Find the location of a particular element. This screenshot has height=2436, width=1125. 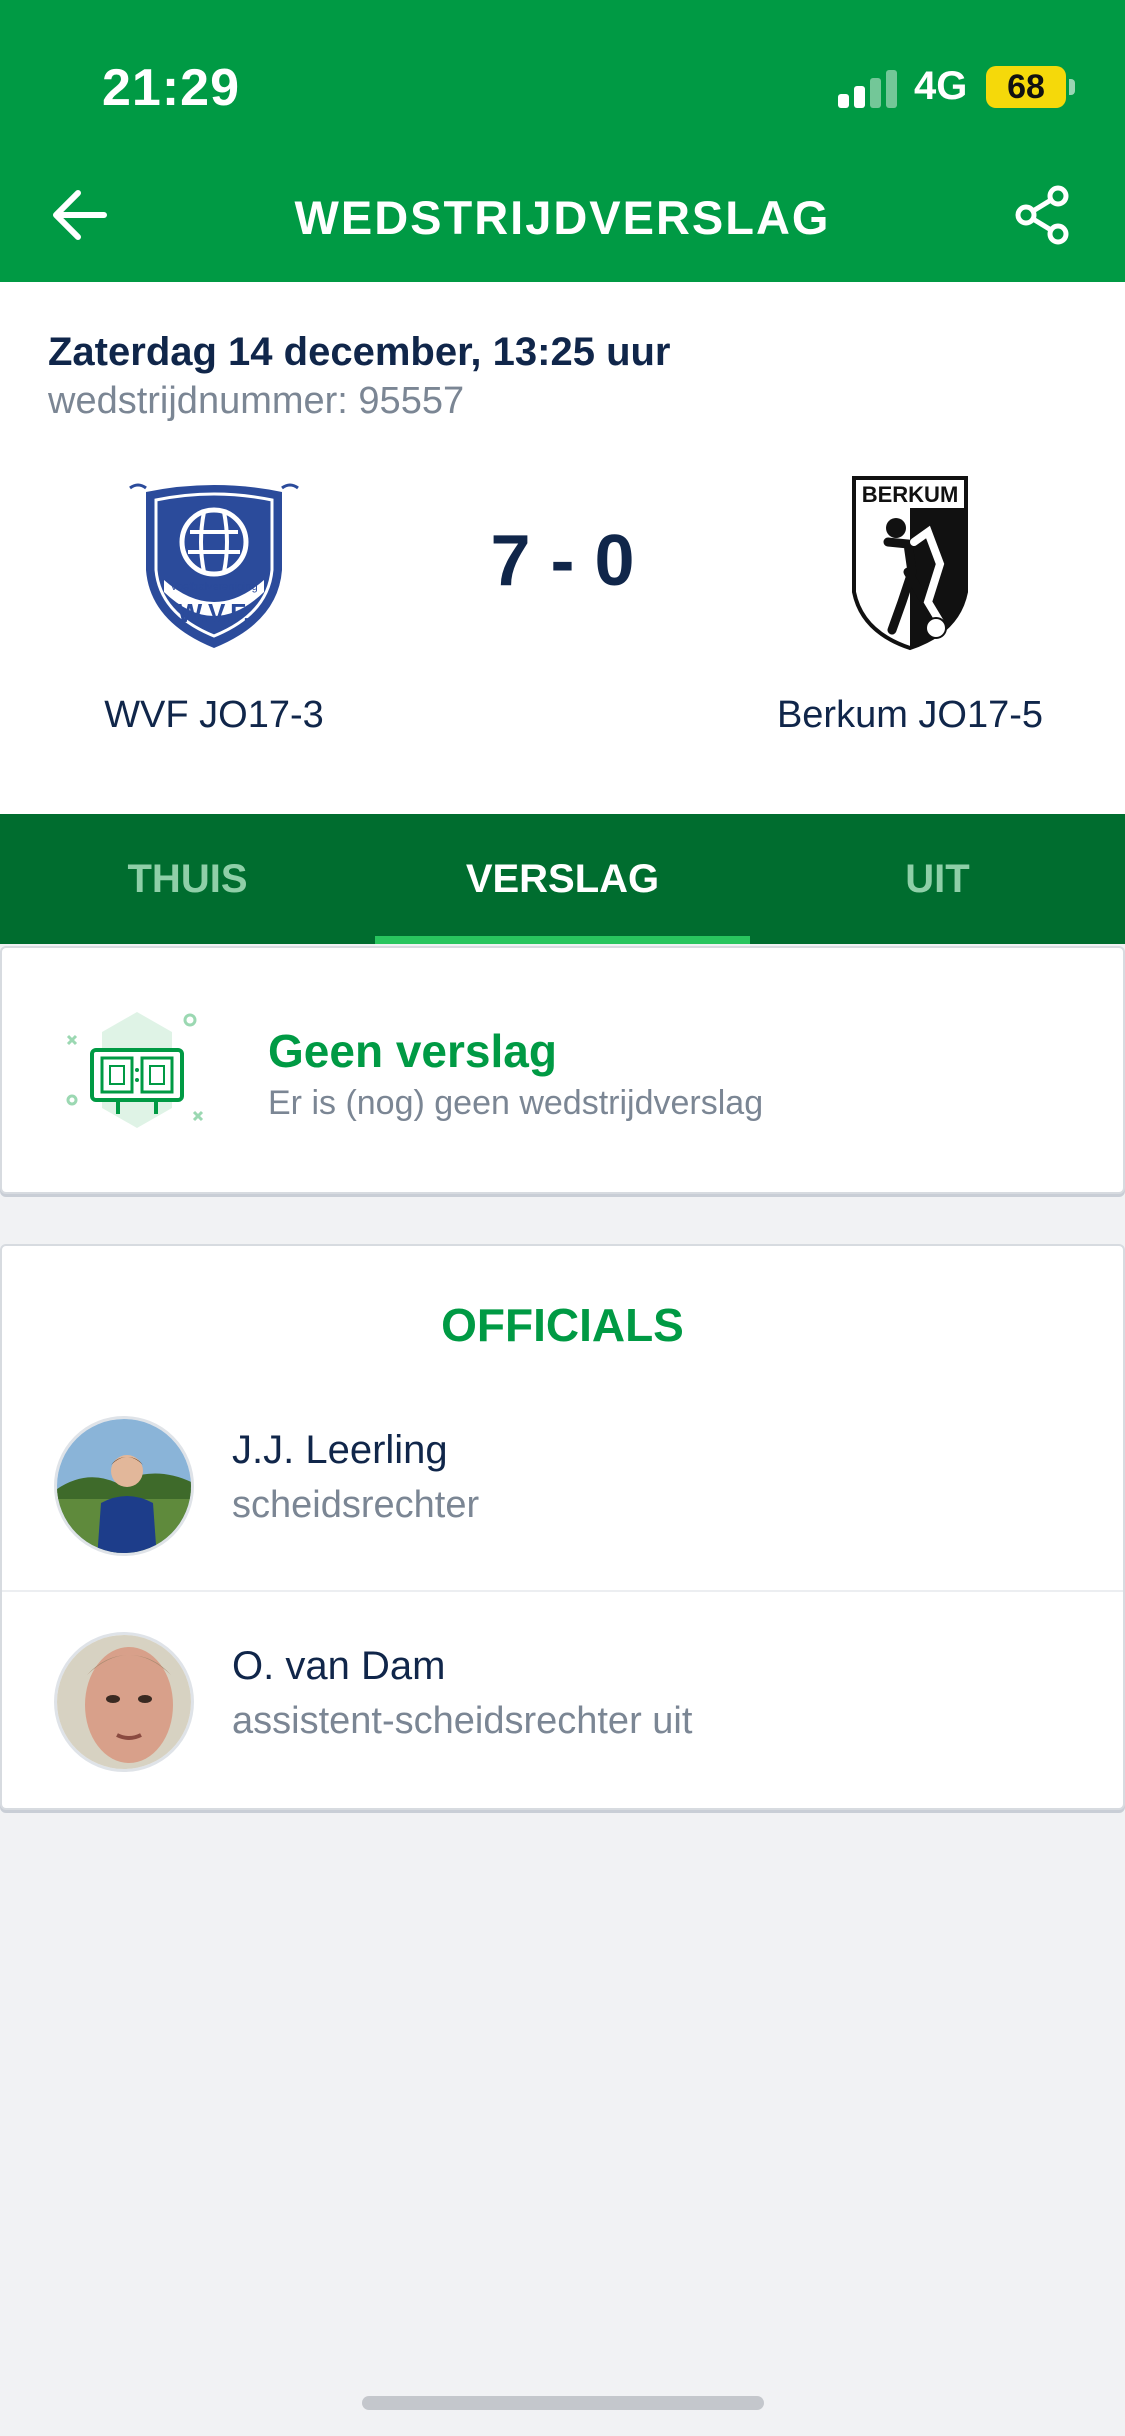

share-button is located at coordinates (1043, 215).